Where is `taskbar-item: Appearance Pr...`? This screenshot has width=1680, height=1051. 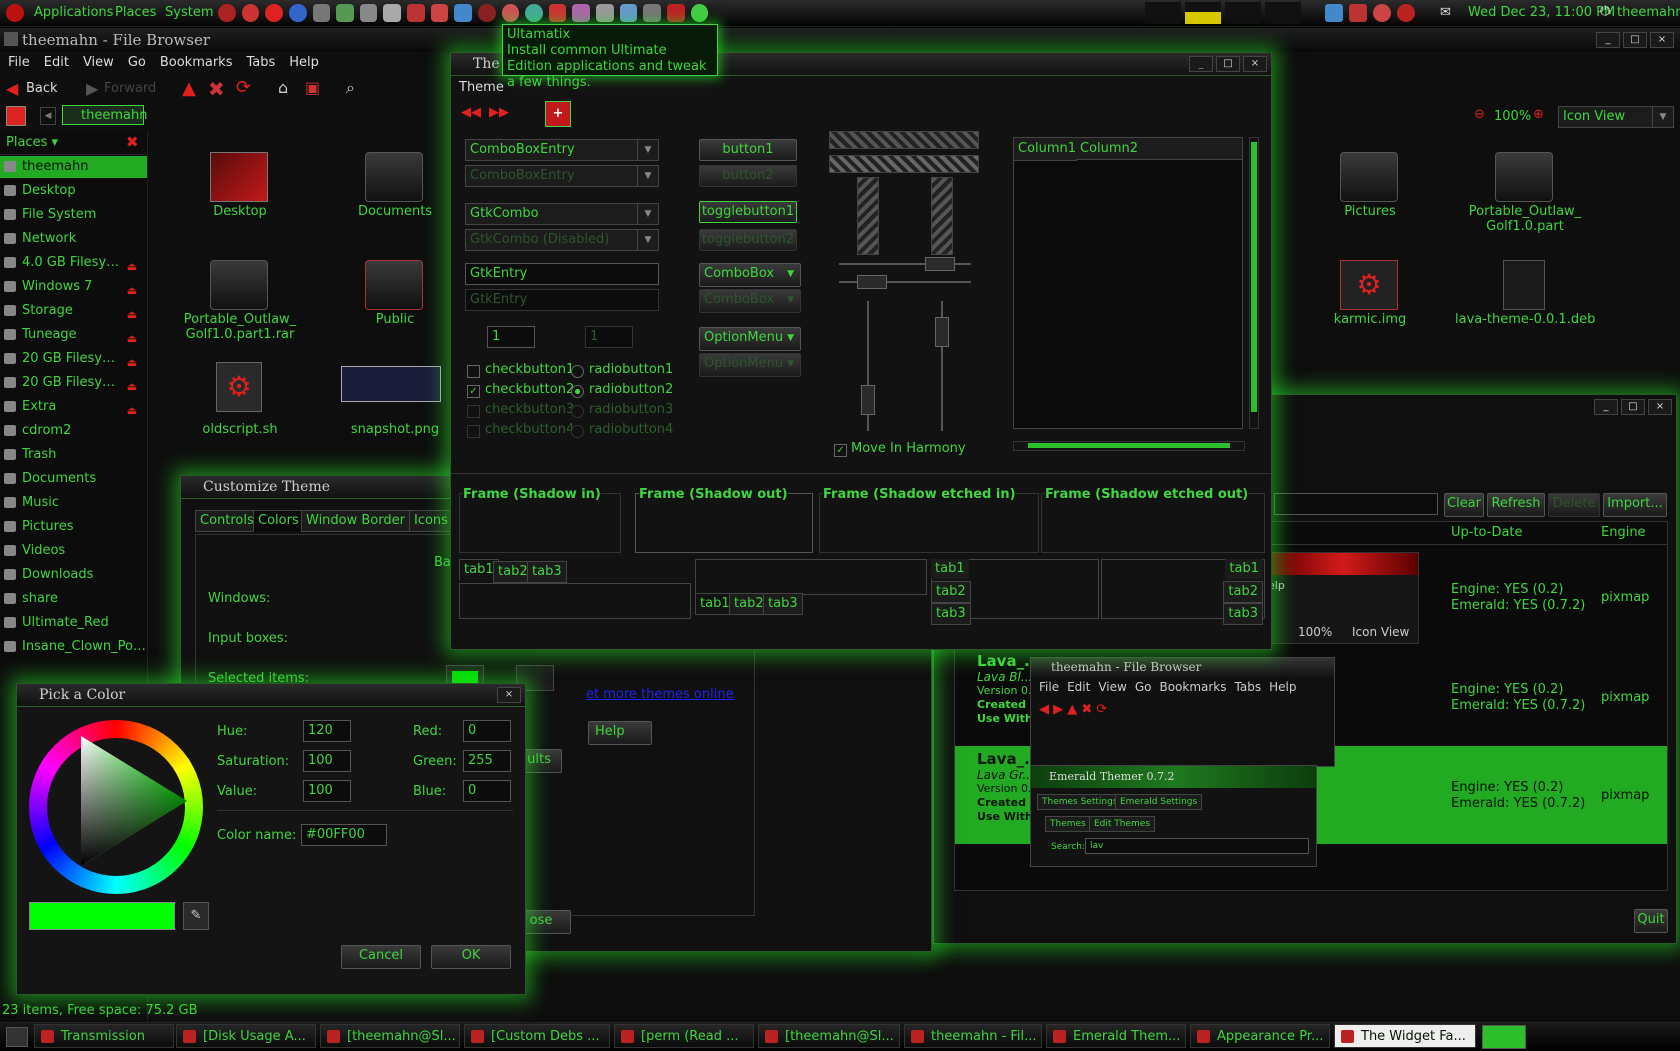
taskbar-item: Appearance Pr... is located at coordinates (1260, 1036).